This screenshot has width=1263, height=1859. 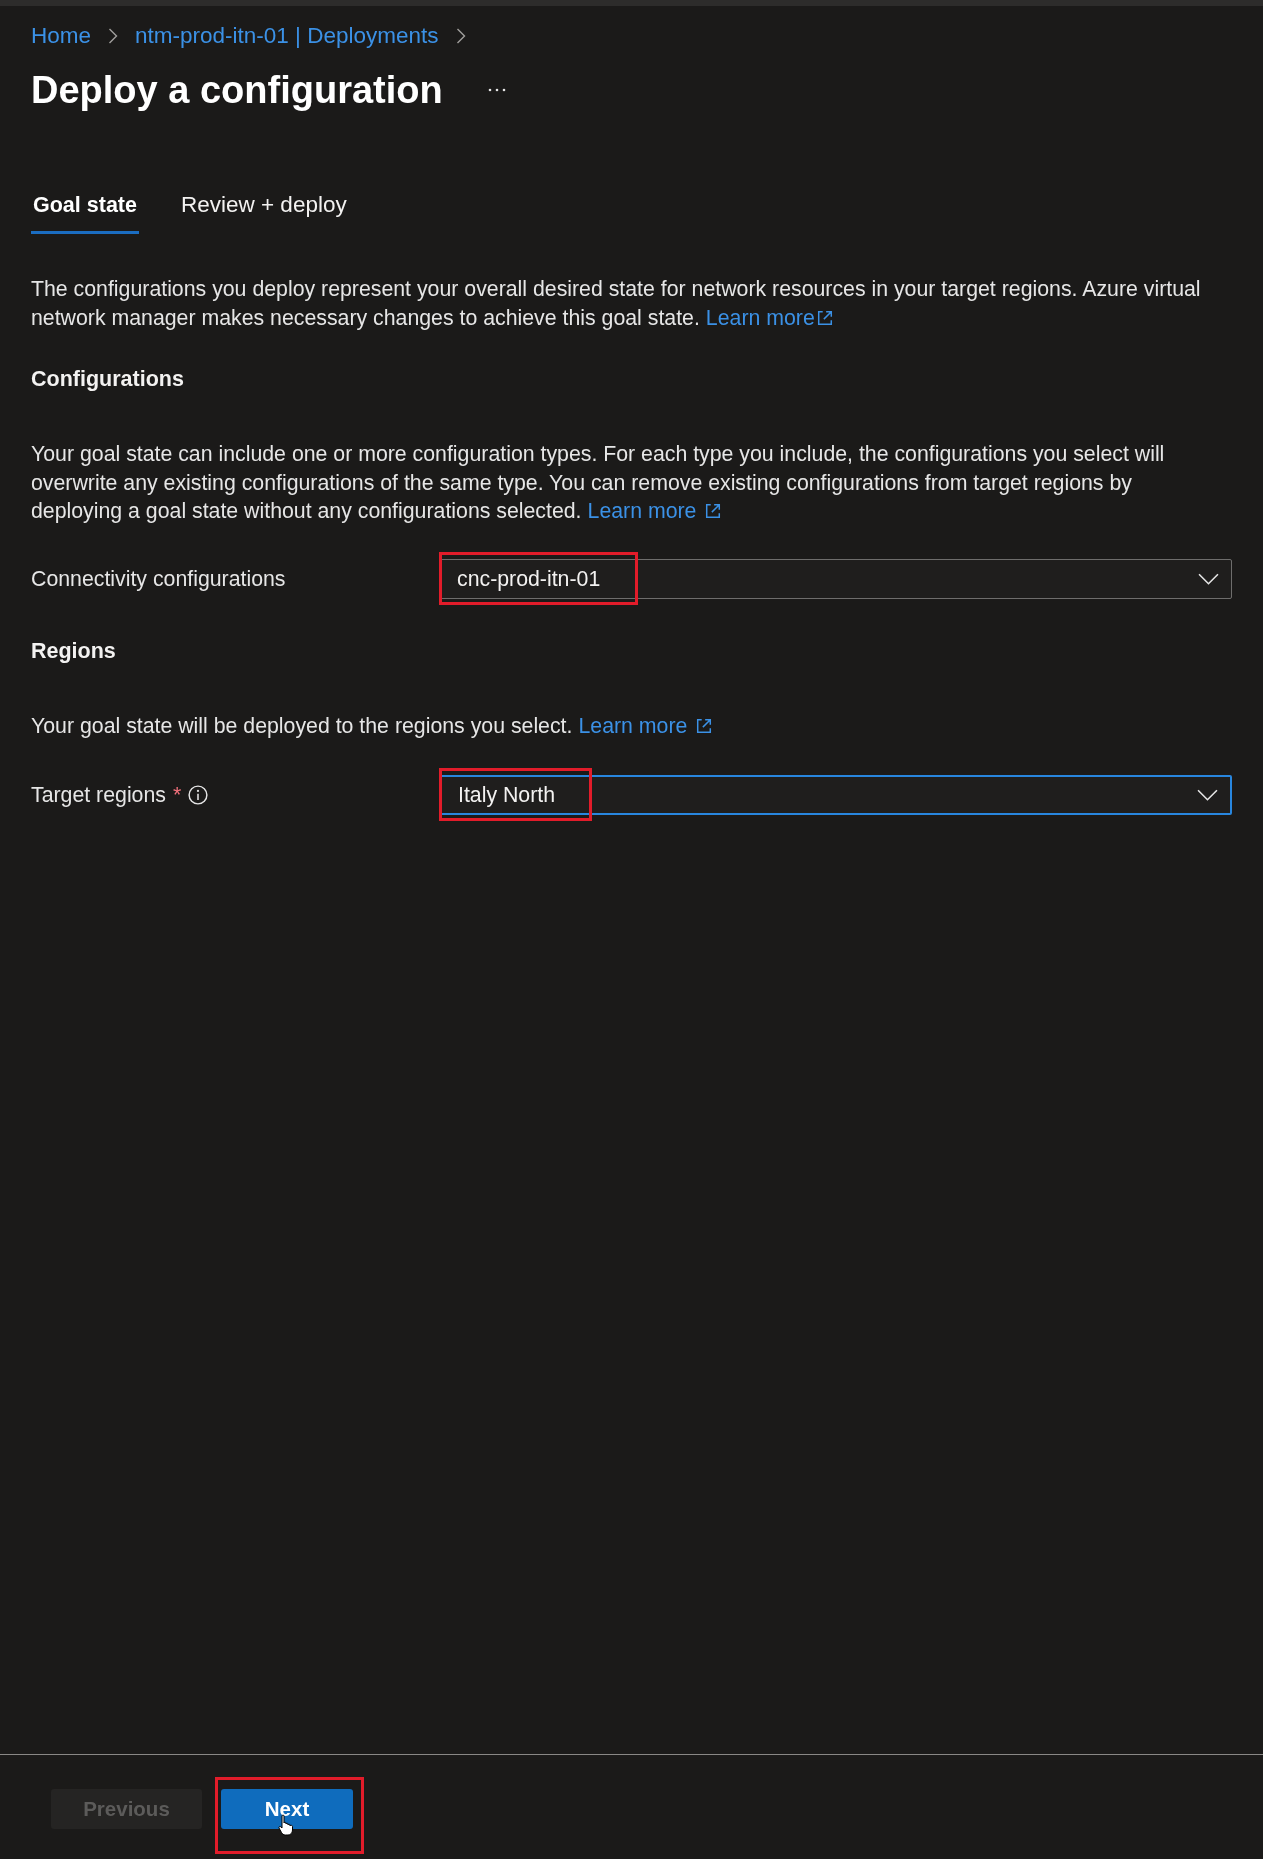 What do you see at coordinates (61, 36) in the screenshot?
I see `breadcrumb-link: Home` at bounding box center [61, 36].